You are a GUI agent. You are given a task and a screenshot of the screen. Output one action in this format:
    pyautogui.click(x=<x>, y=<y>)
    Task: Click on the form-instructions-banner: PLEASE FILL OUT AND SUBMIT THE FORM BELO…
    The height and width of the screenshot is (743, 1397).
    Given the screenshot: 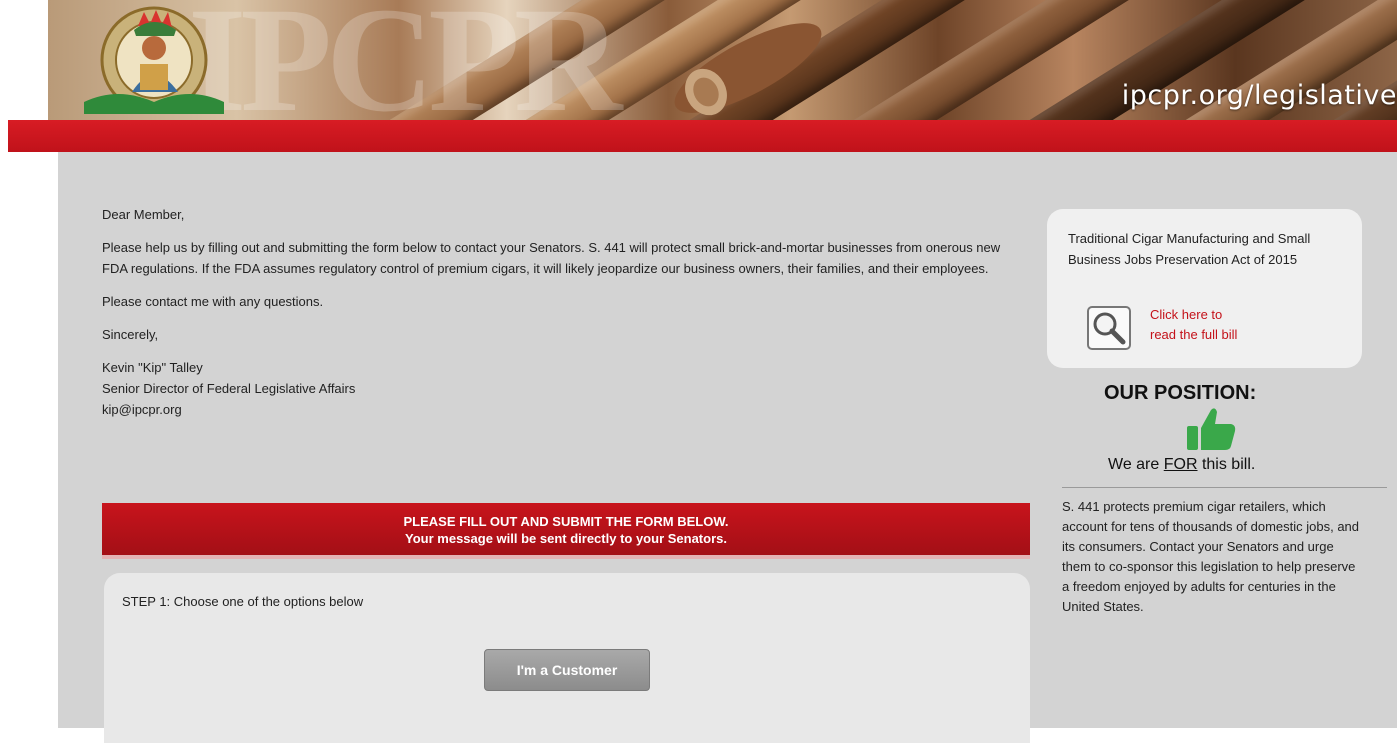 What is the action you would take?
    pyautogui.click(x=566, y=531)
    